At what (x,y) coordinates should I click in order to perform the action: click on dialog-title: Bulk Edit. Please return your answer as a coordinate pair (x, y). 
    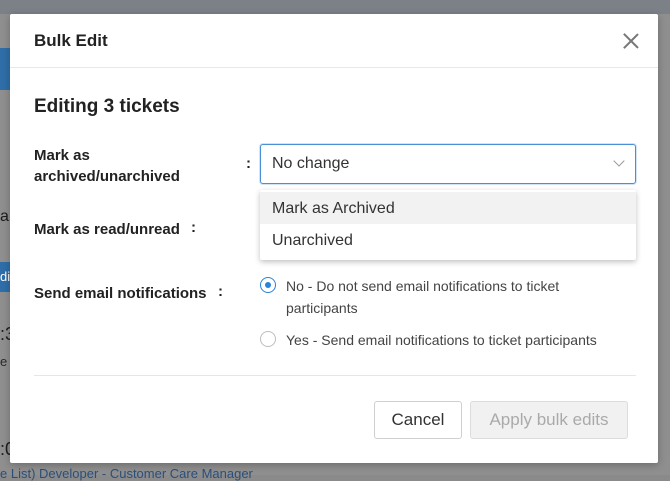
    Looking at the image, I should click on (71, 40).